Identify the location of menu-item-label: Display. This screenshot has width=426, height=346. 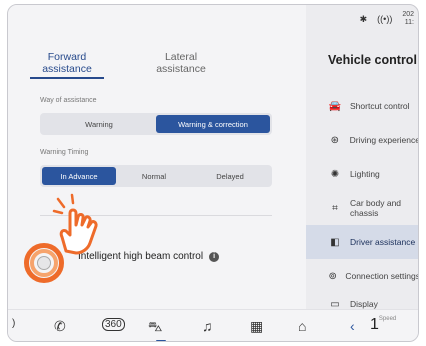
(364, 304).